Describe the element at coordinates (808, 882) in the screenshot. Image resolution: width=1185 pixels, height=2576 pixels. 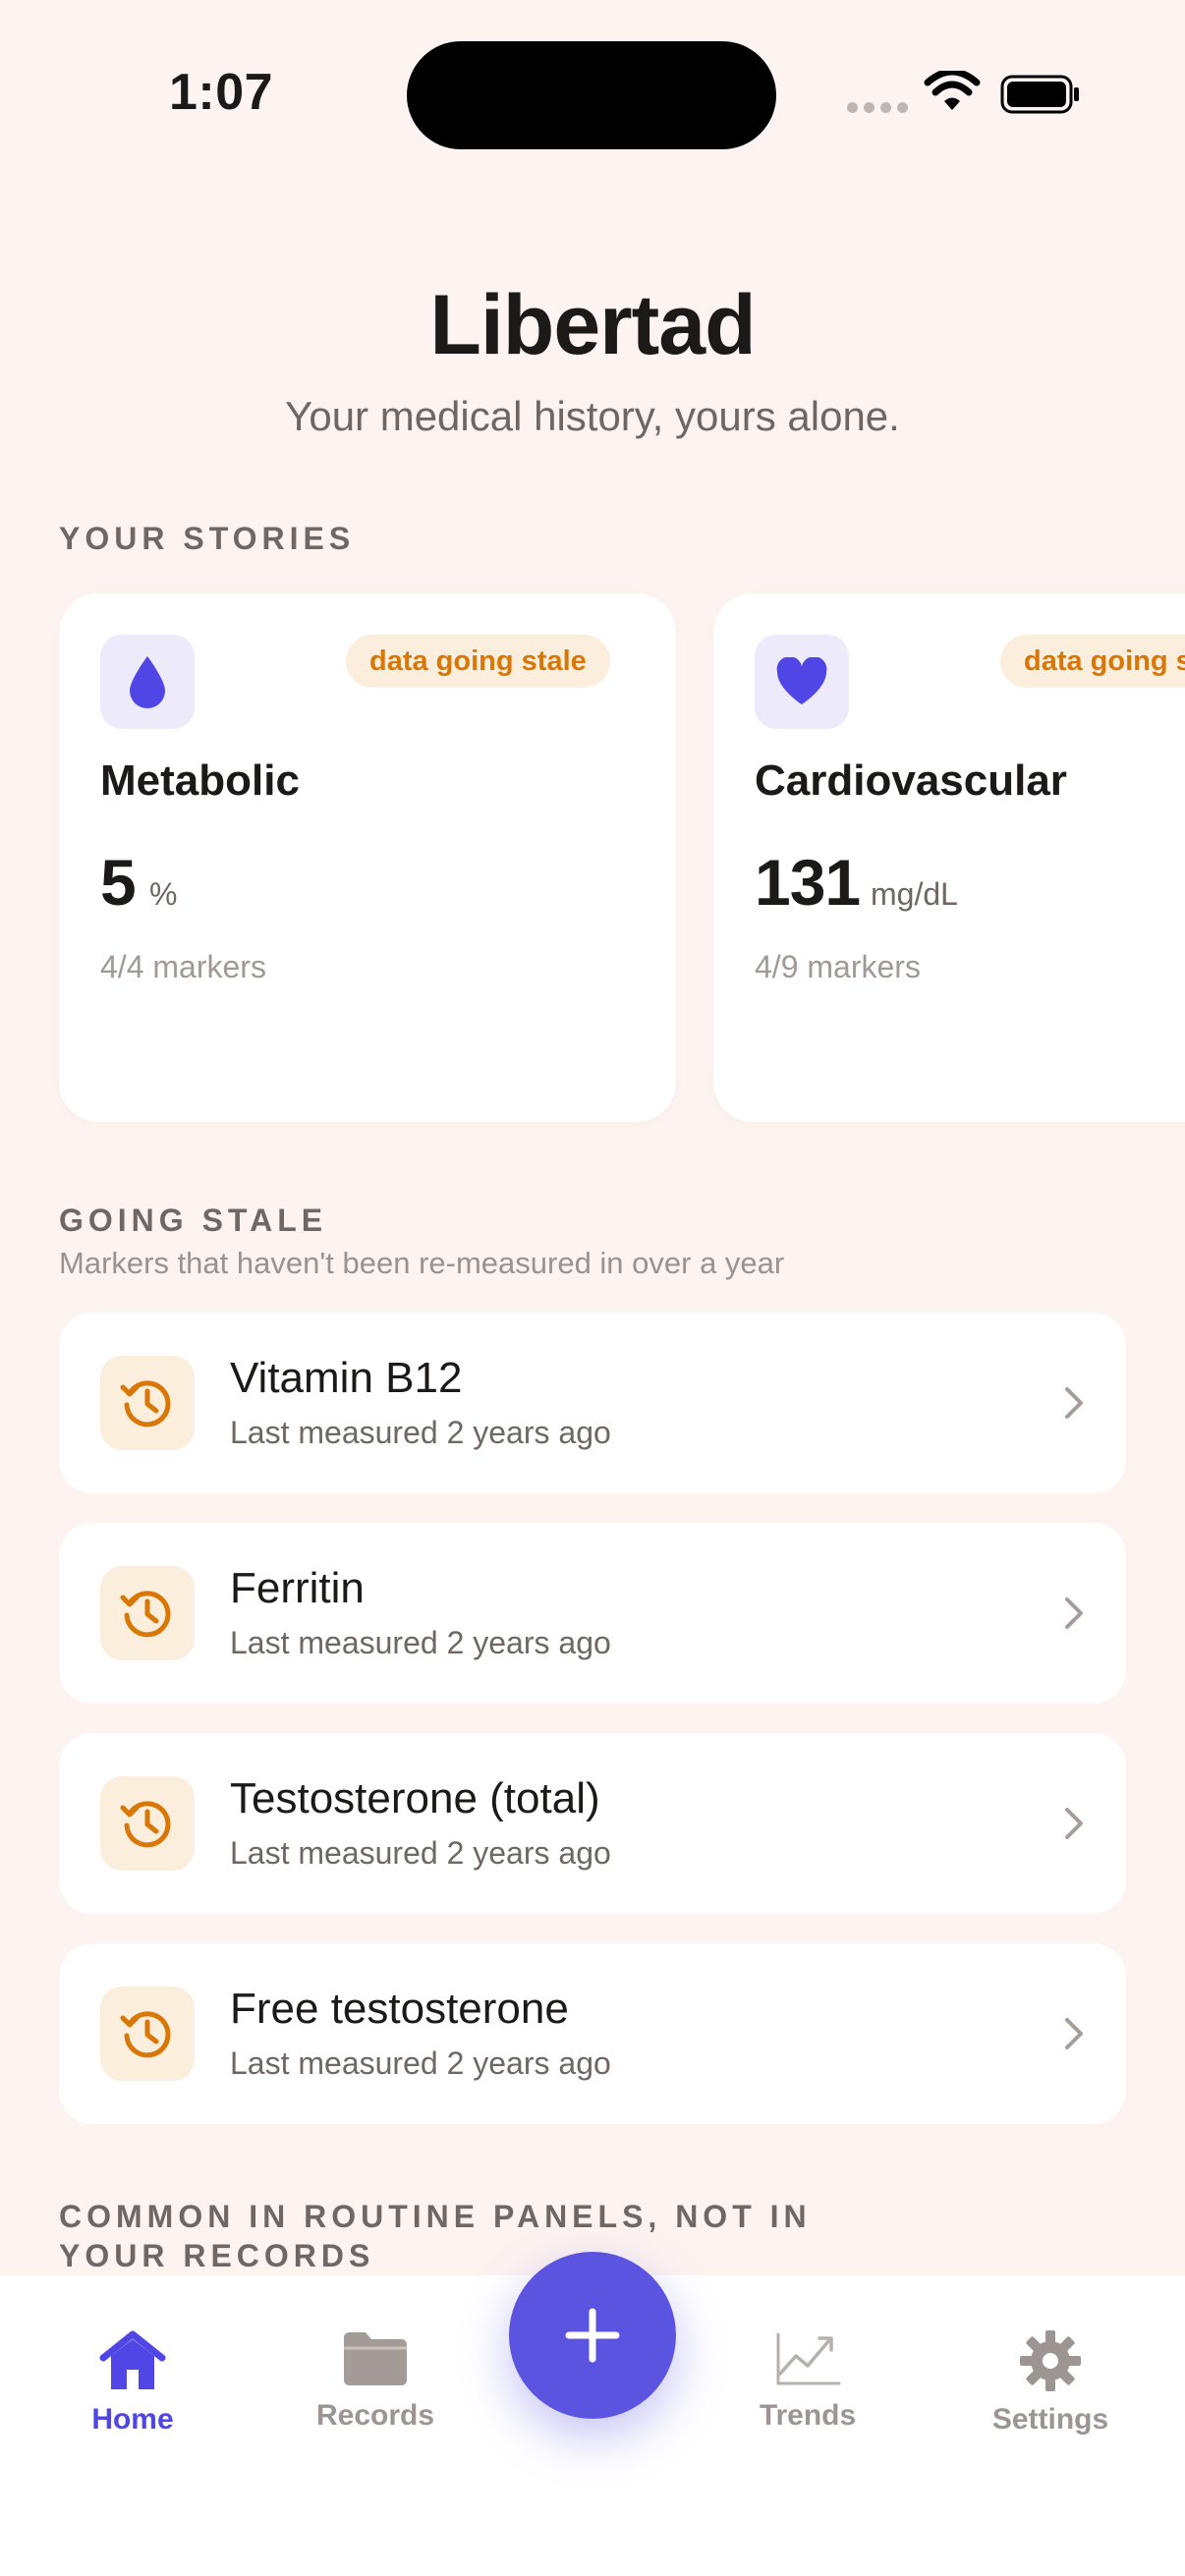
I see `story-value: 131` at that location.